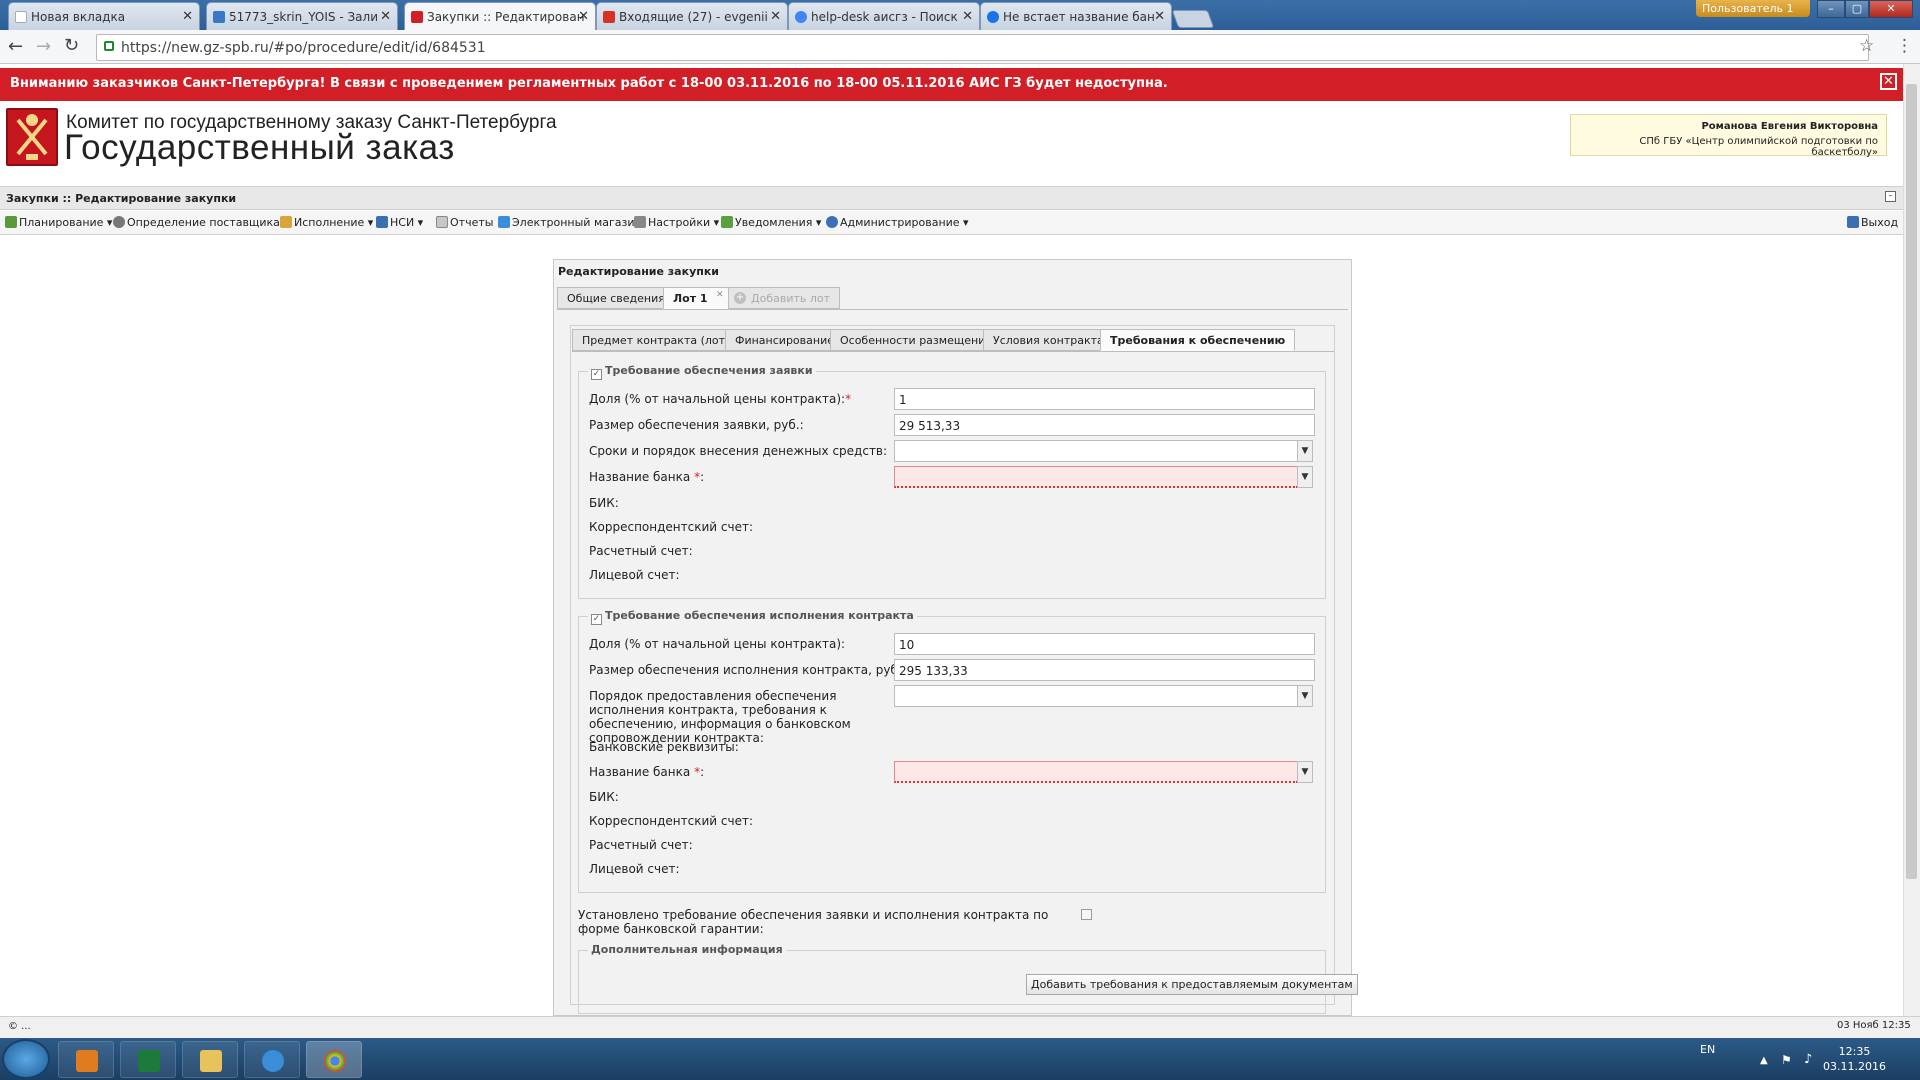  I want to click on tab-general: Общие сведения, so click(616, 298).